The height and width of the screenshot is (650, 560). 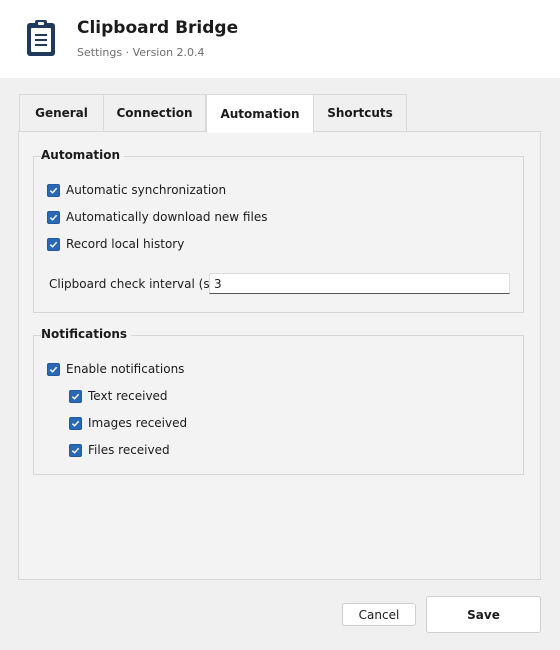 I want to click on automation-group-title: Automation, so click(x=83, y=155).